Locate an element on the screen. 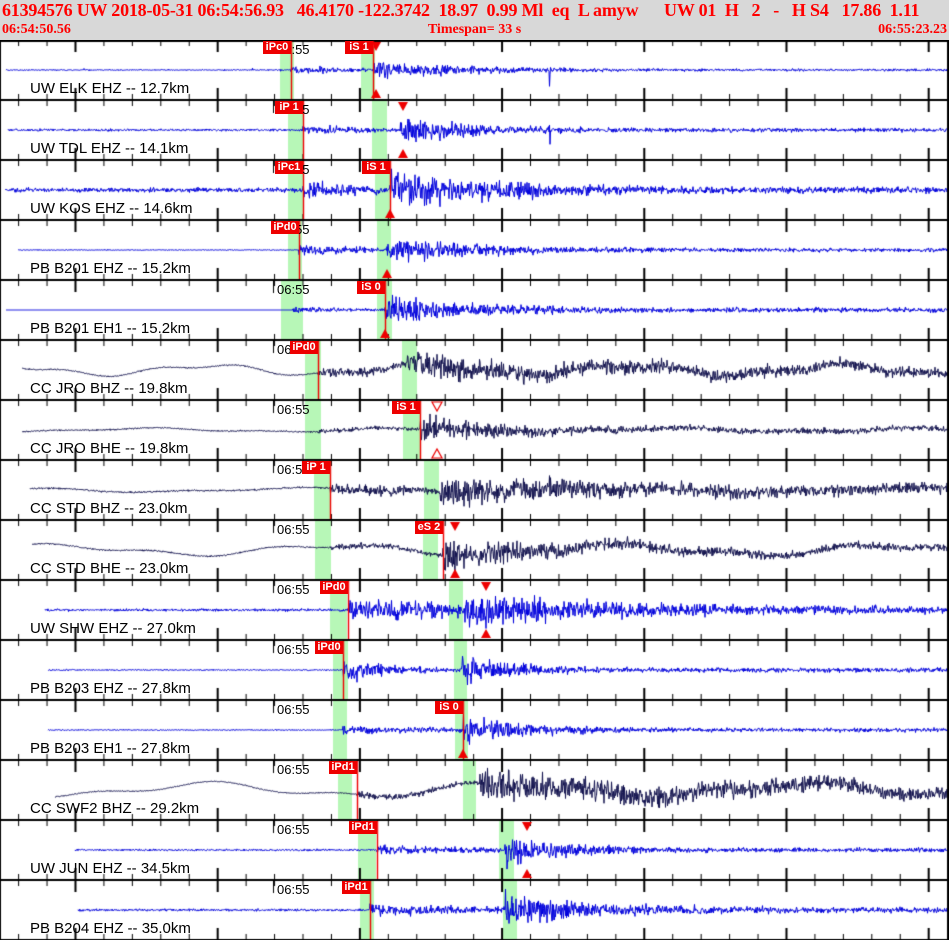 This screenshot has height=940, width=949. station-label: CC STD BHE -- 23.0km is located at coordinates (109, 568).